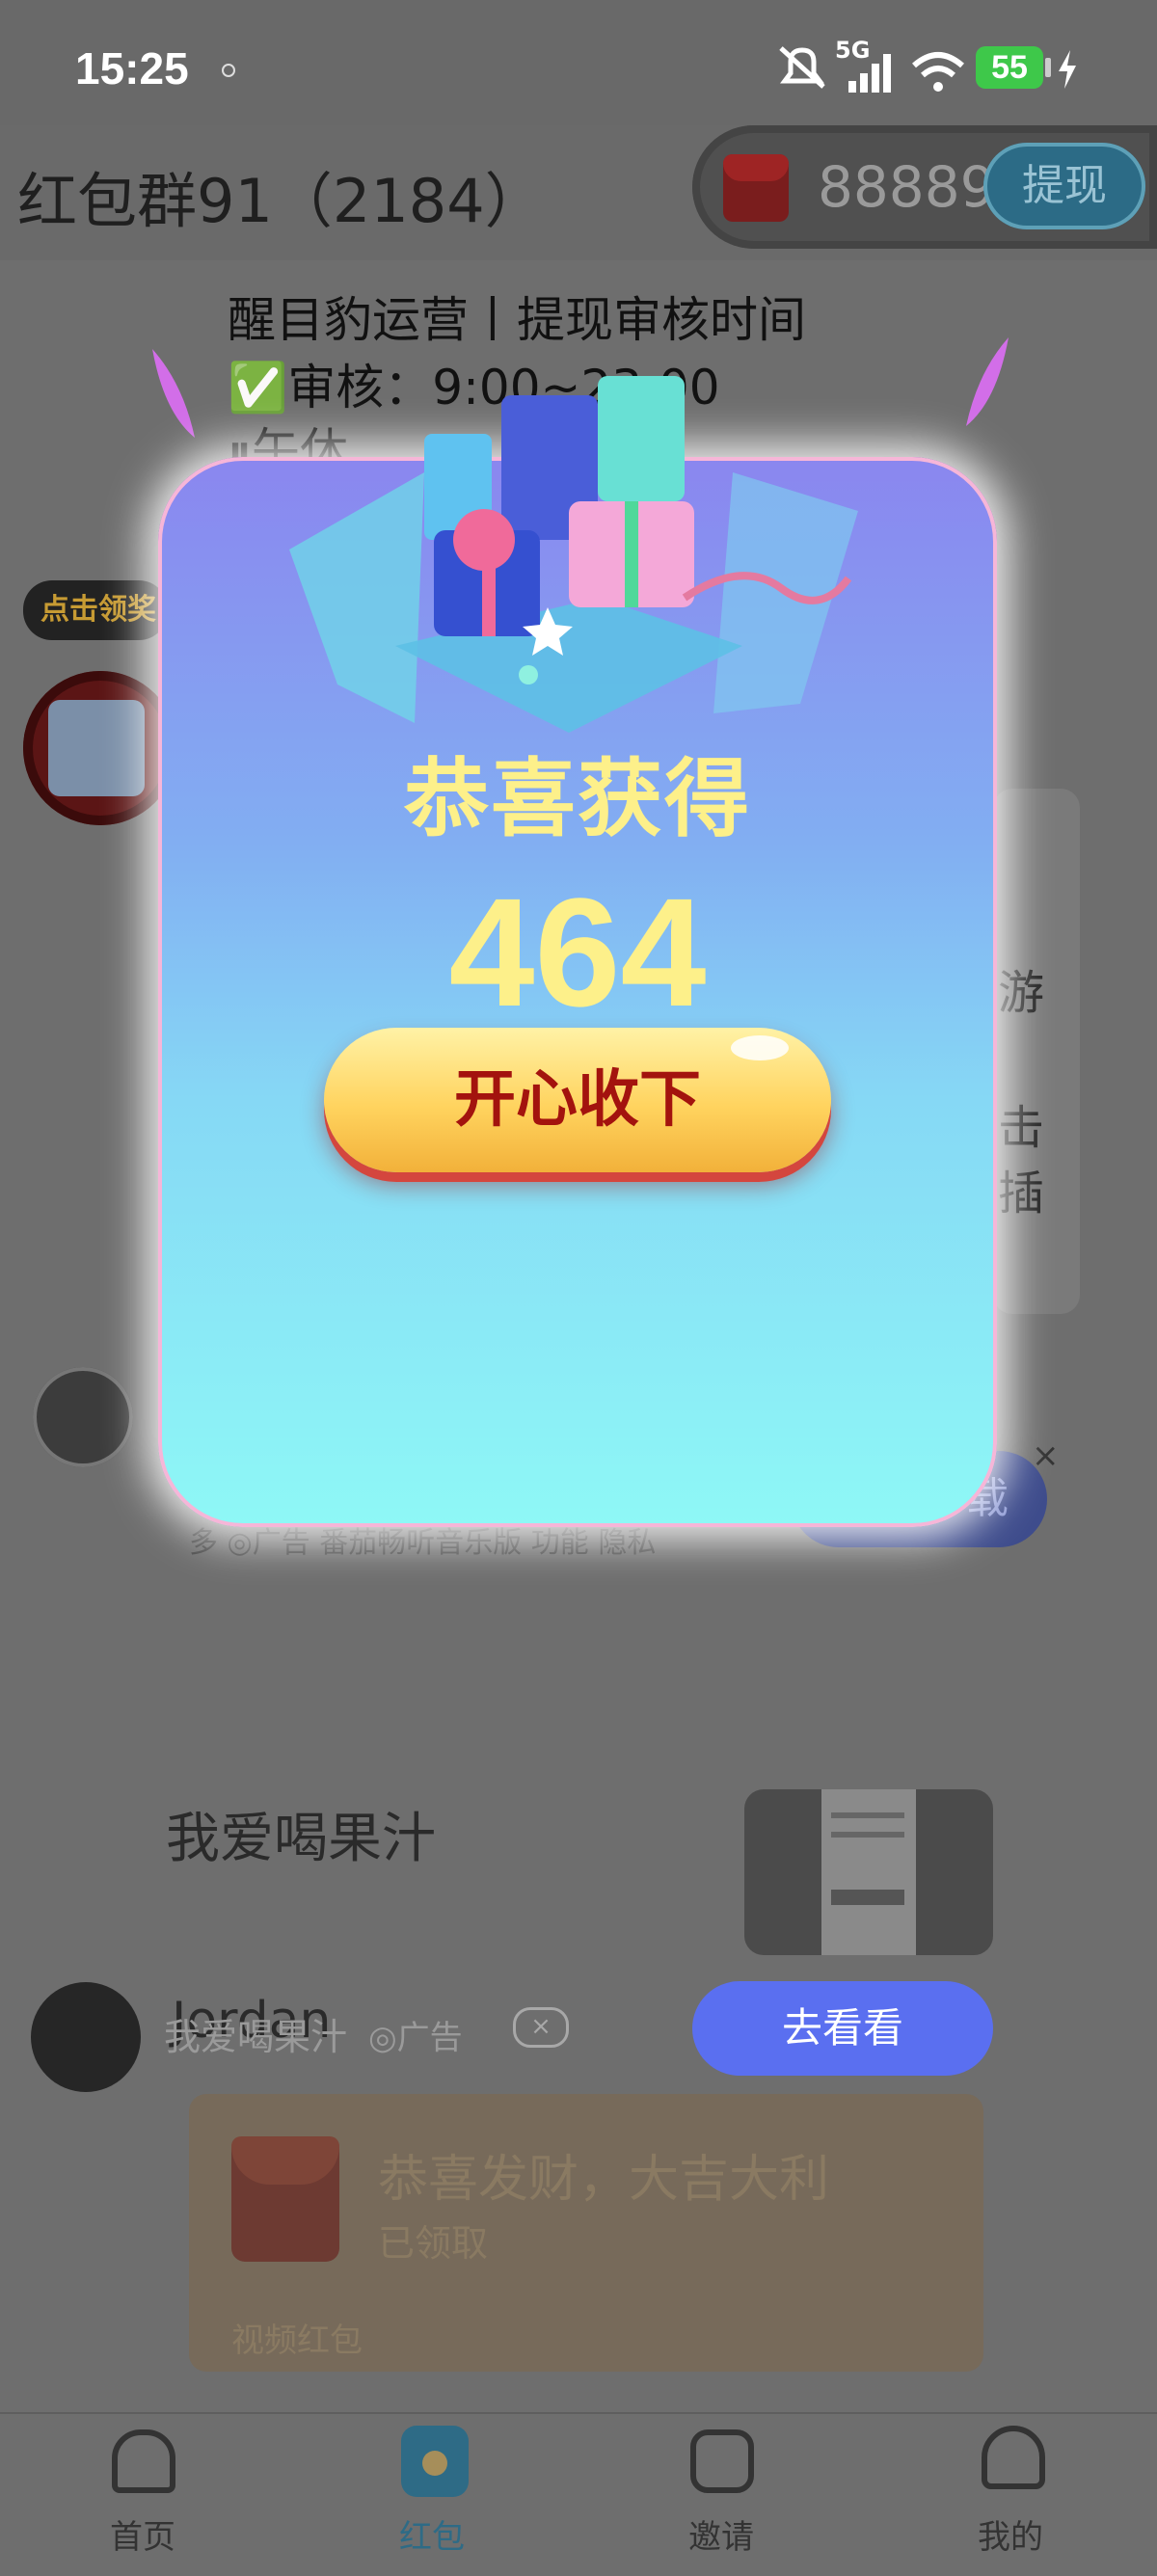 The image size is (1157, 2576). What do you see at coordinates (517, 320) in the screenshot?
I see `notice-line: 醒目豹运营丨提现审核时间` at bounding box center [517, 320].